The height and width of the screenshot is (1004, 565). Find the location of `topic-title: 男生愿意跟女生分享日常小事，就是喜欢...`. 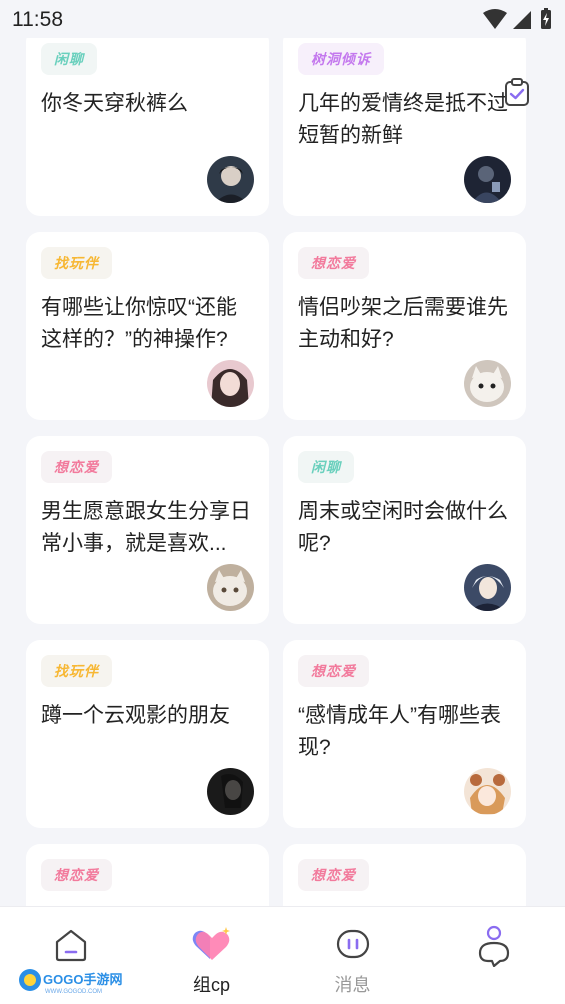

topic-title: 男生愿意跟女生分享日常小事，就是喜欢... is located at coordinates (146, 527).